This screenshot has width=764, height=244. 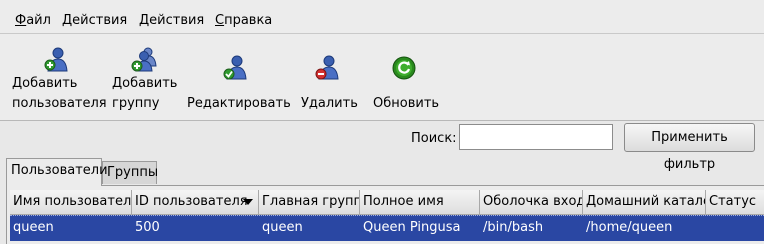 I want to click on group-add-icon, so click(x=144, y=60).